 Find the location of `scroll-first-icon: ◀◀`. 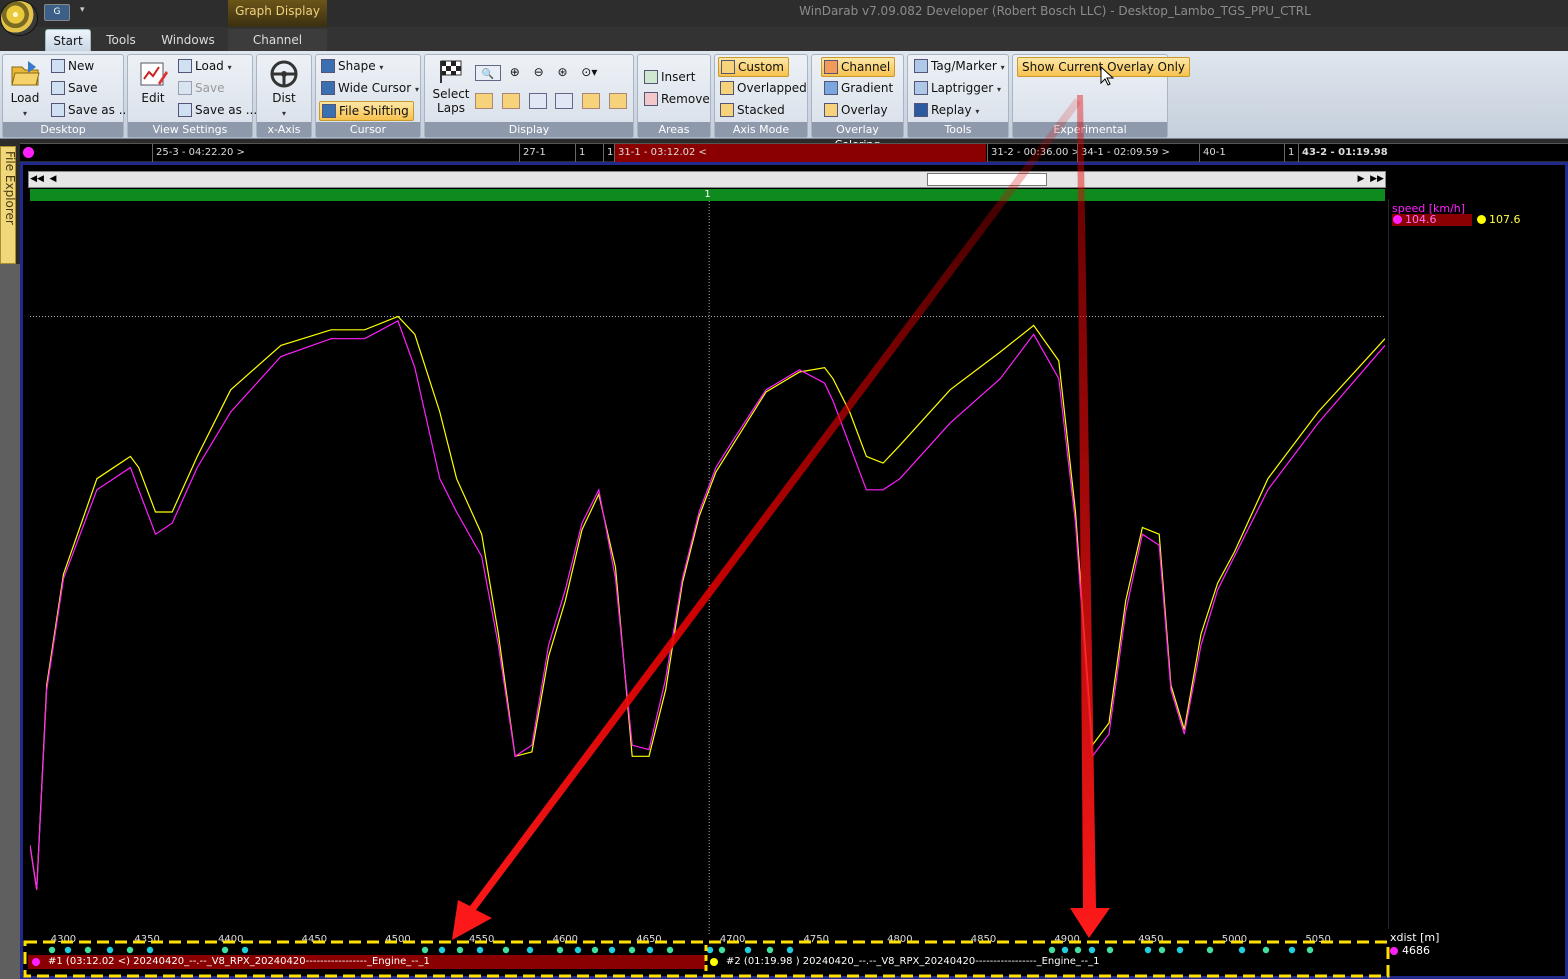

scroll-first-icon: ◀◀ is located at coordinates (37, 179).